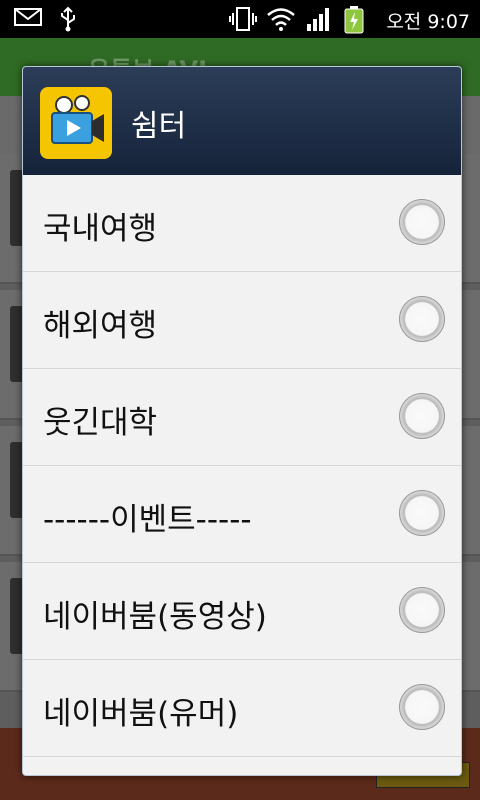 This screenshot has width=480, height=800. I want to click on mail-icon, so click(28, 19).